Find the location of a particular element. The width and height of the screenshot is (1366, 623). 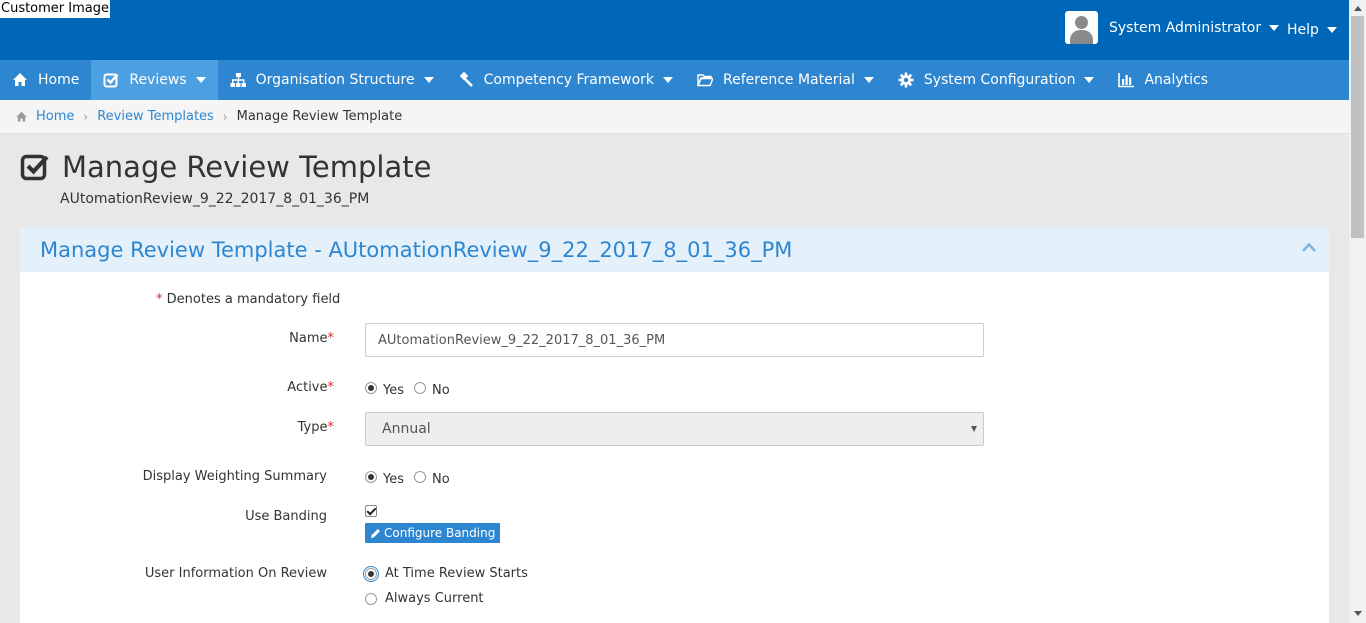

nav-label: Organisation Structure is located at coordinates (335, 80).